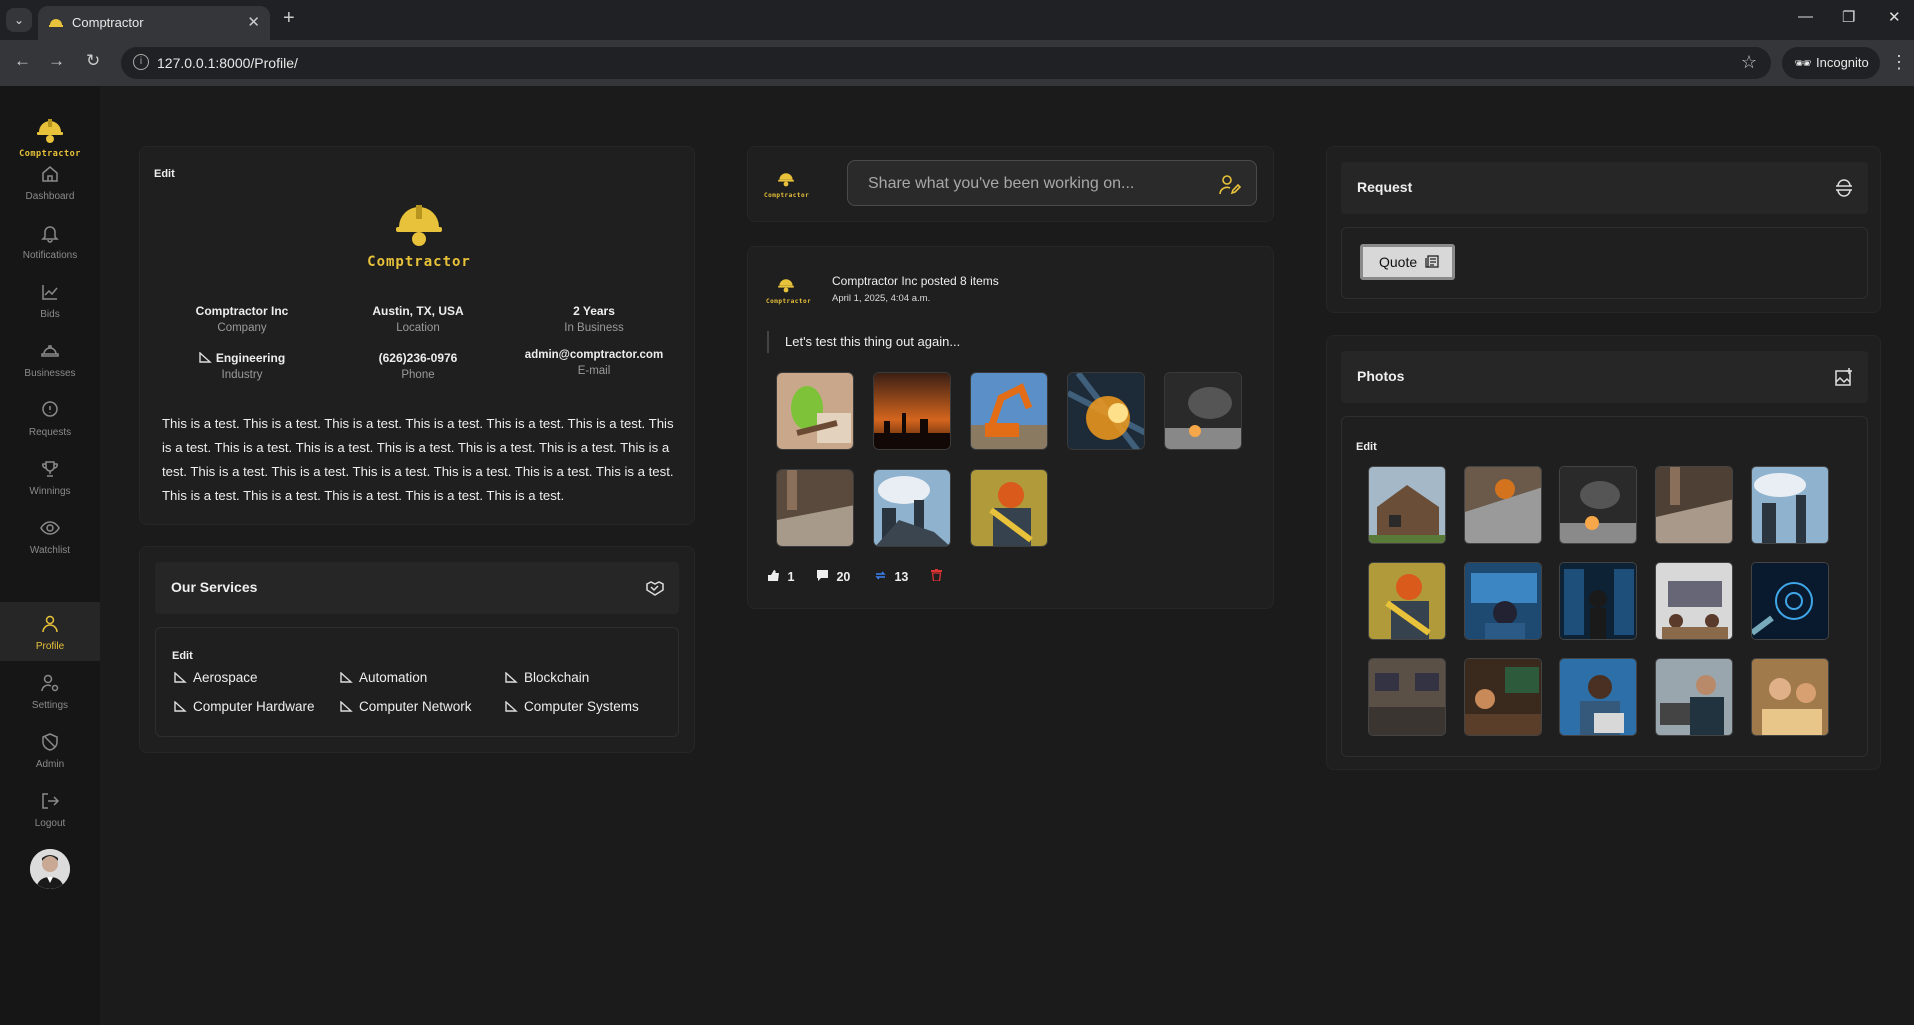 The width and height of the screenshot is (1914, 1025). What do you see at coordinates (50, 299) in the screenshot?
I see `nav-bids: Bids` at bounding box center [50, 299].